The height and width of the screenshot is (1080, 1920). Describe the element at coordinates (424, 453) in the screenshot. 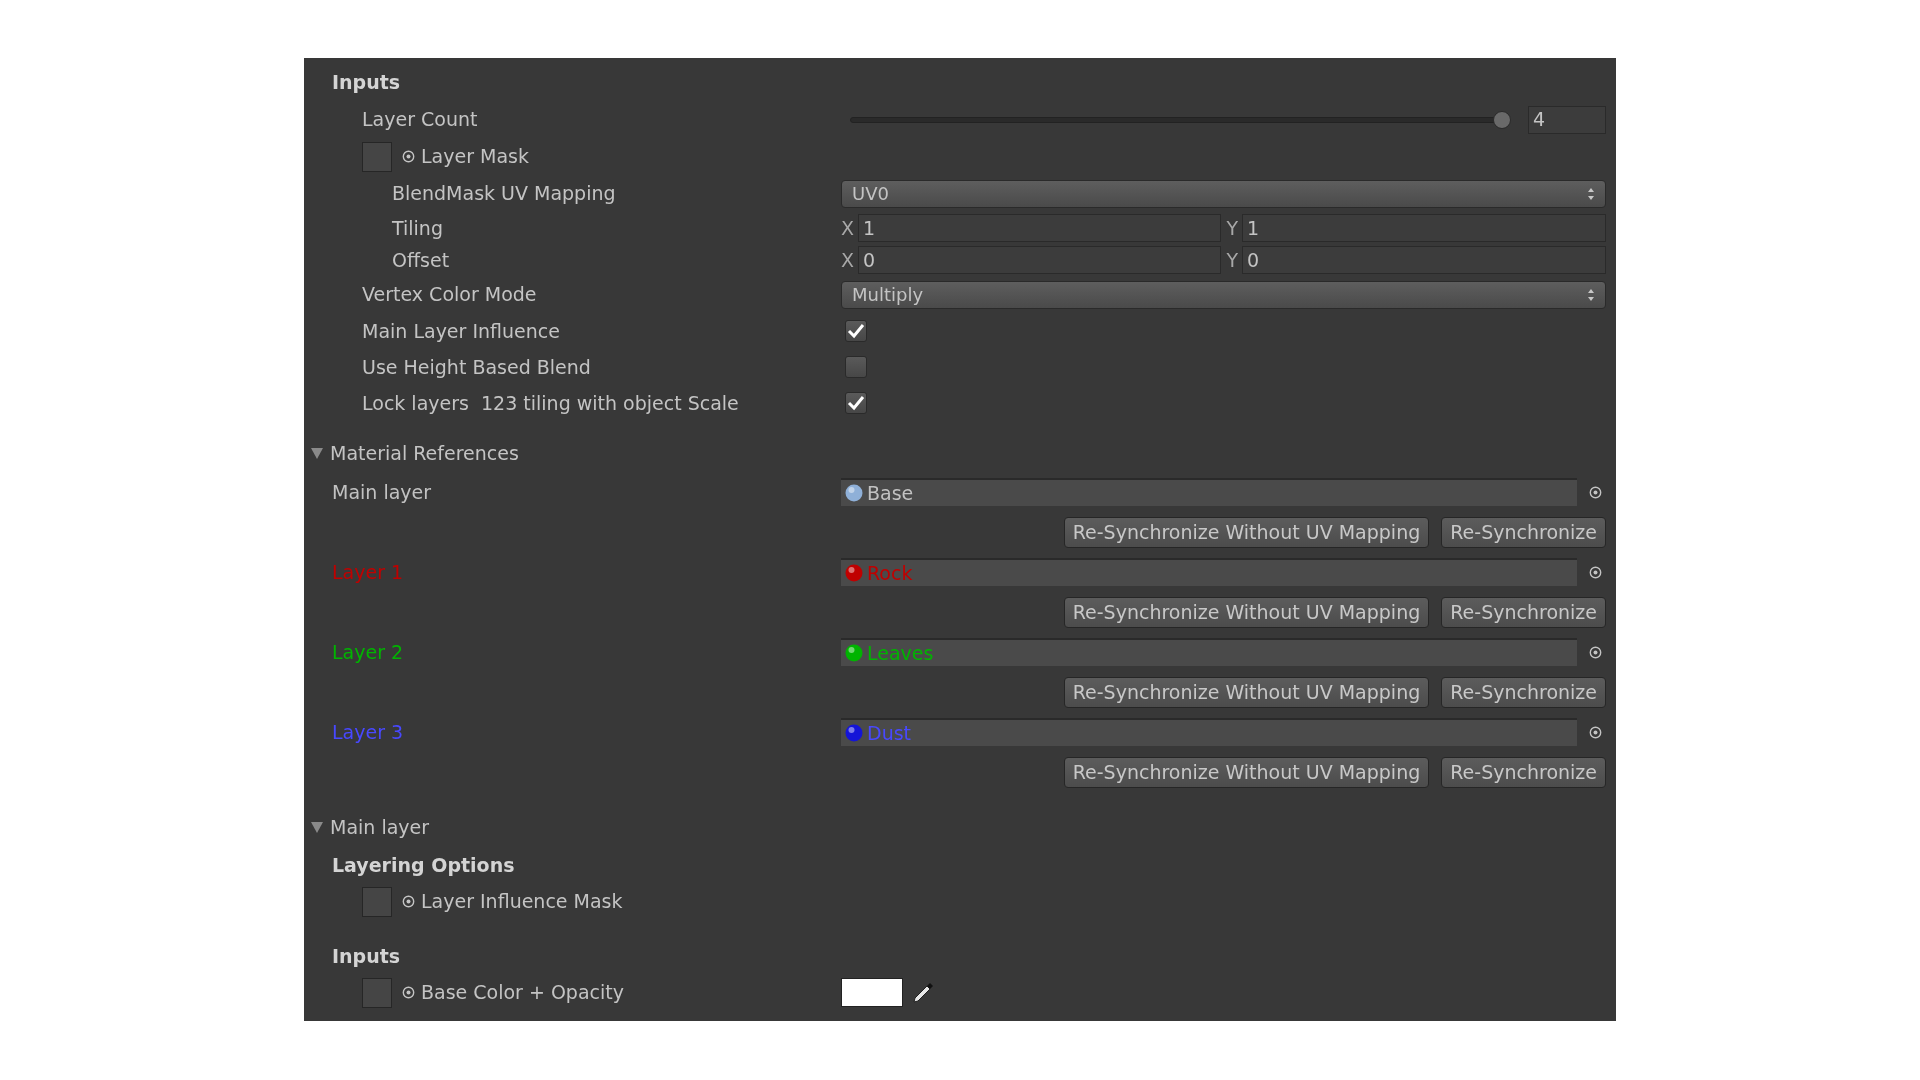

I see `foldout-title: Material References` at that location.